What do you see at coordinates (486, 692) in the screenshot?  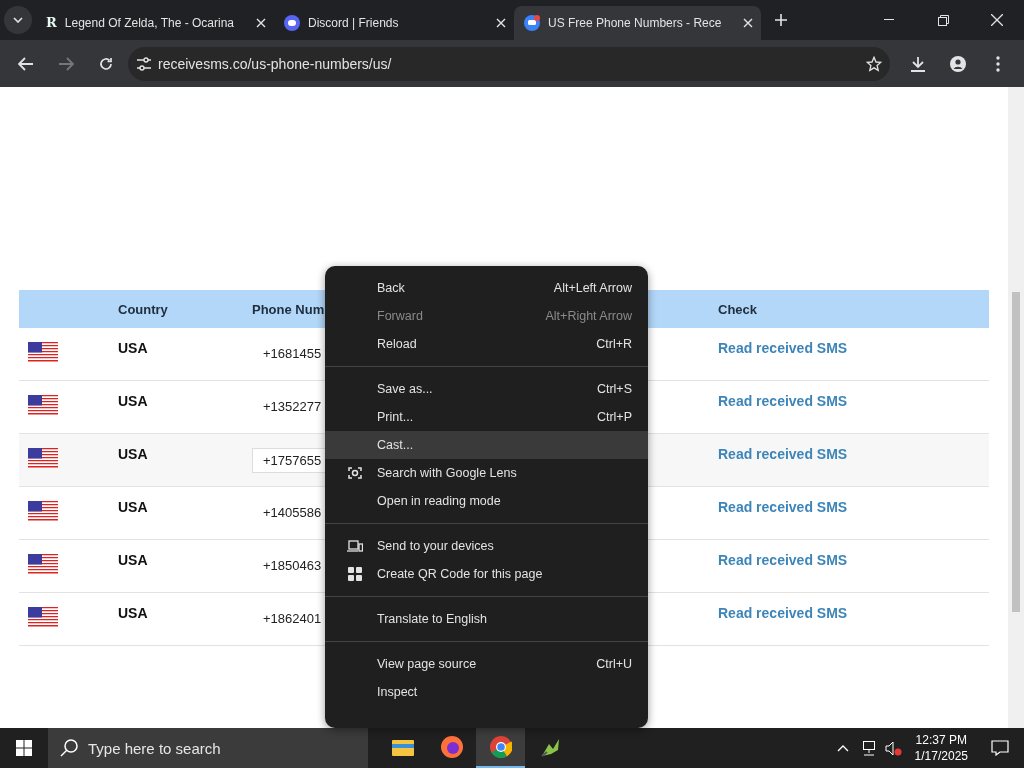 I see `menu-item: Inspect` at bounding box center [486, 692].